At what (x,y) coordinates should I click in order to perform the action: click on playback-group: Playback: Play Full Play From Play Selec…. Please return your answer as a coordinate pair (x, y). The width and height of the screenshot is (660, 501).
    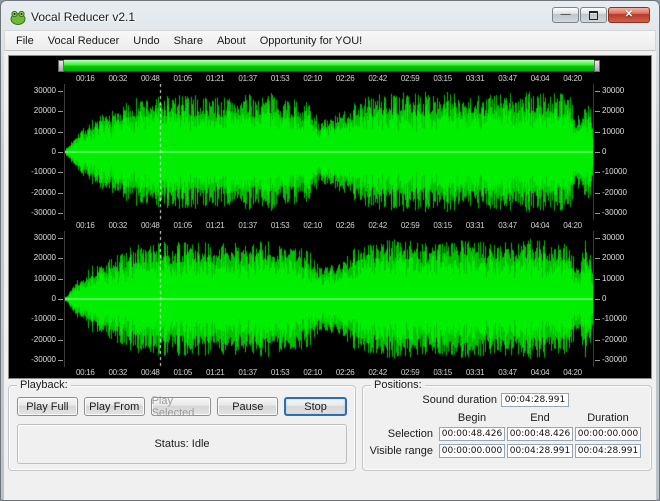
    Looking at the image, I should click on (182, 425).